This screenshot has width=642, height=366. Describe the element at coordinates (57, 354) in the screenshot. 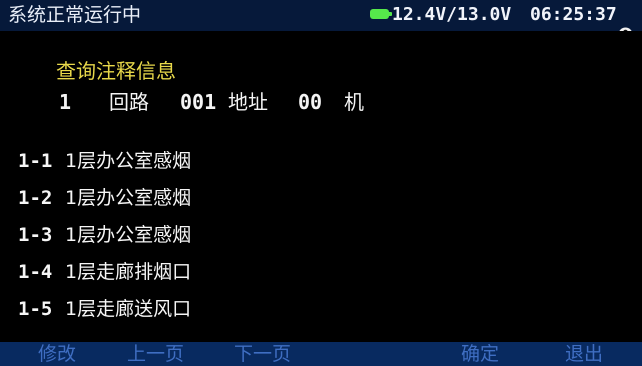

I see `modify-button: 修改` at that location.